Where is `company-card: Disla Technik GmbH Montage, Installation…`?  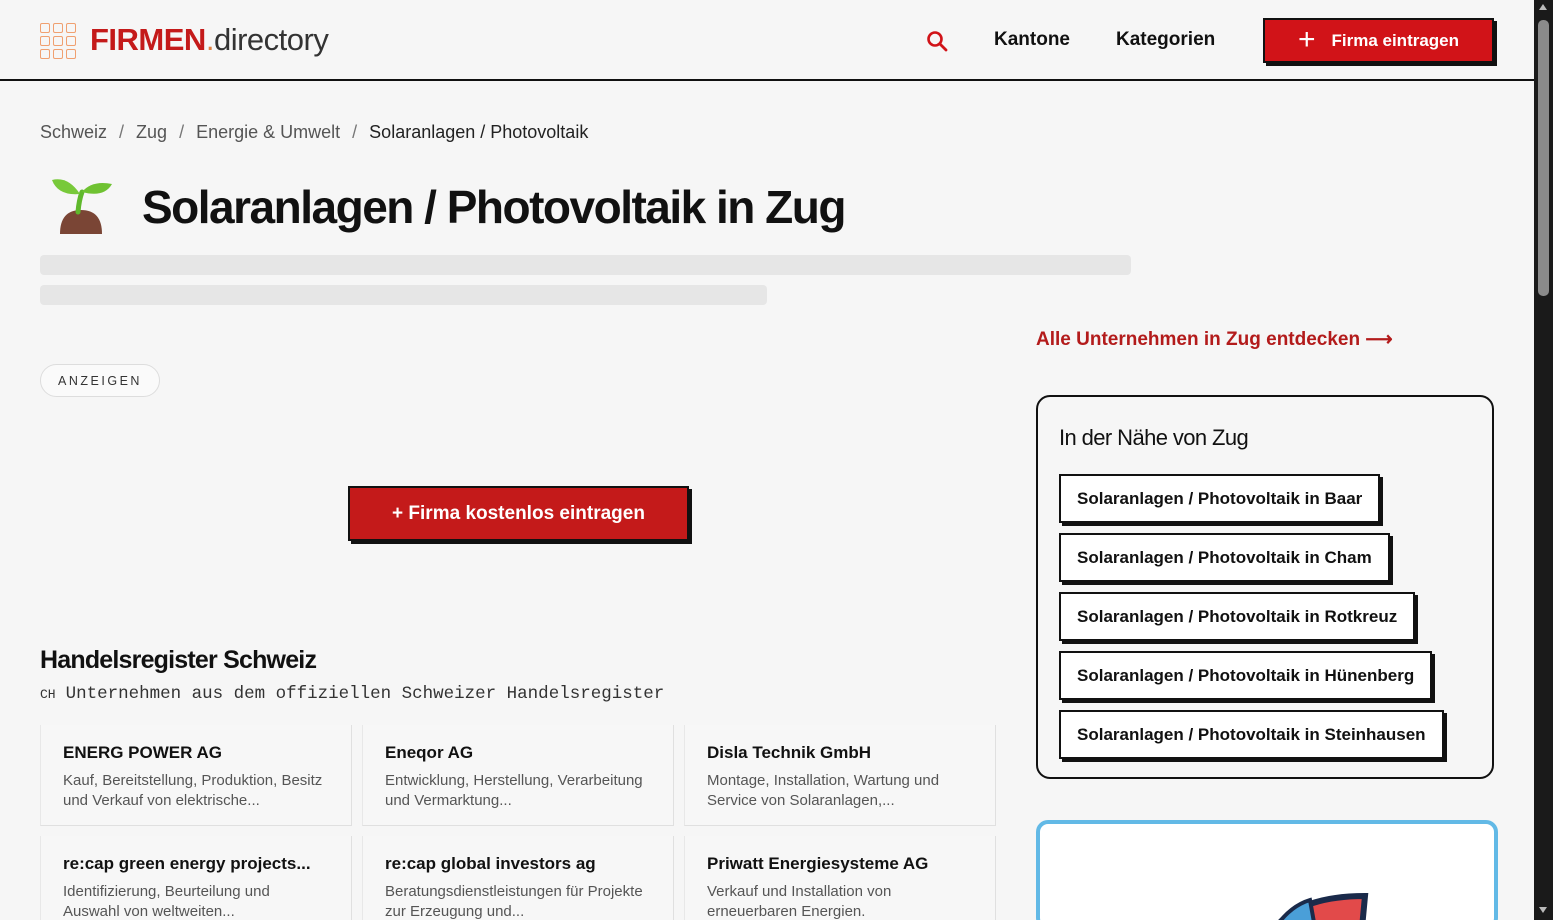 company-card: Disla Technik GmbH Montage, Installation… is located at coordinates (840, 775).